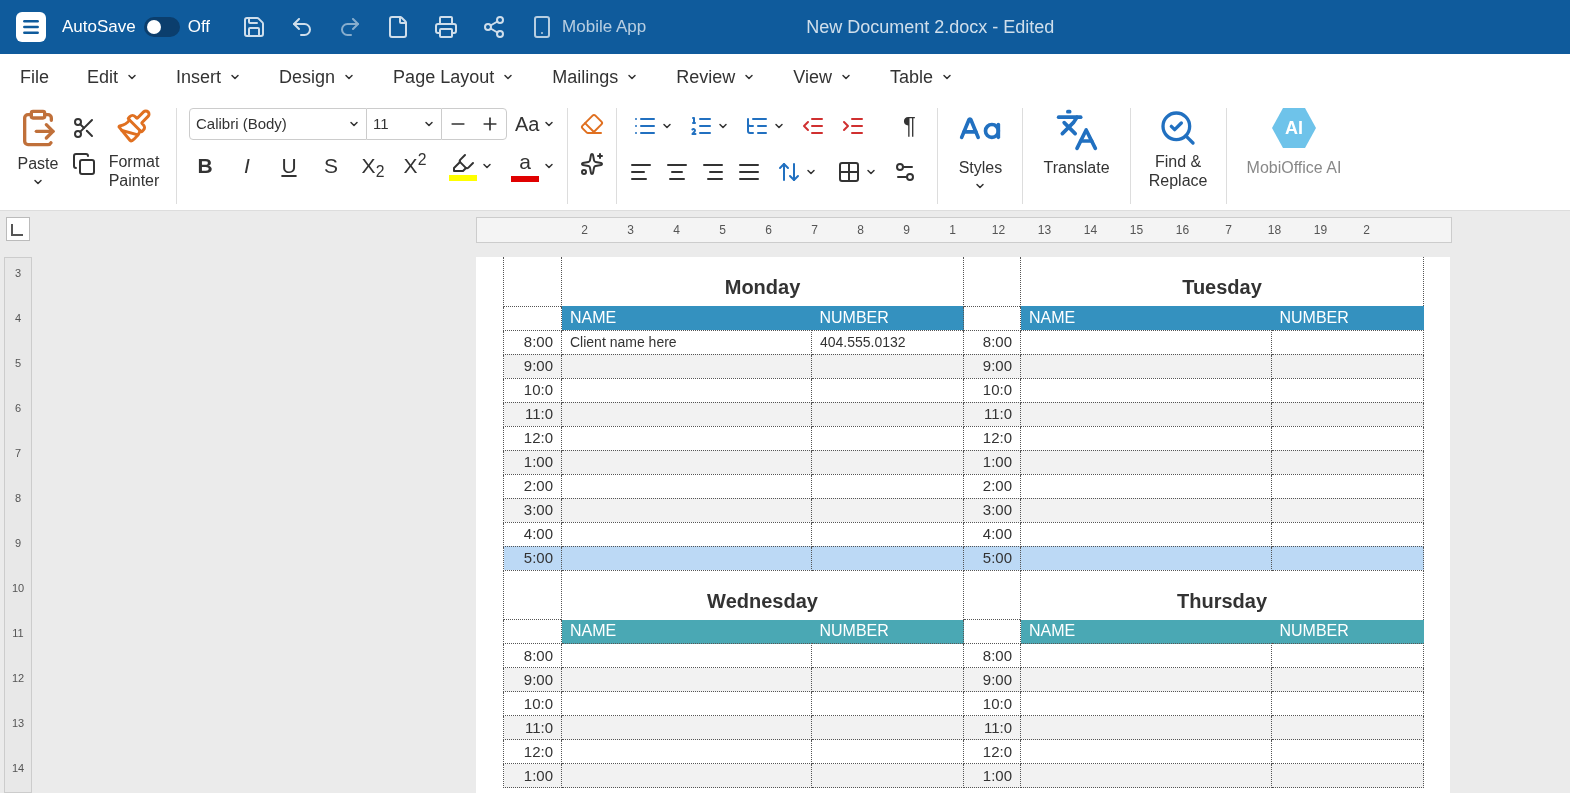 The image size is (1570, 793). I want to click on ruler-number: 15, so click(1136, 230).